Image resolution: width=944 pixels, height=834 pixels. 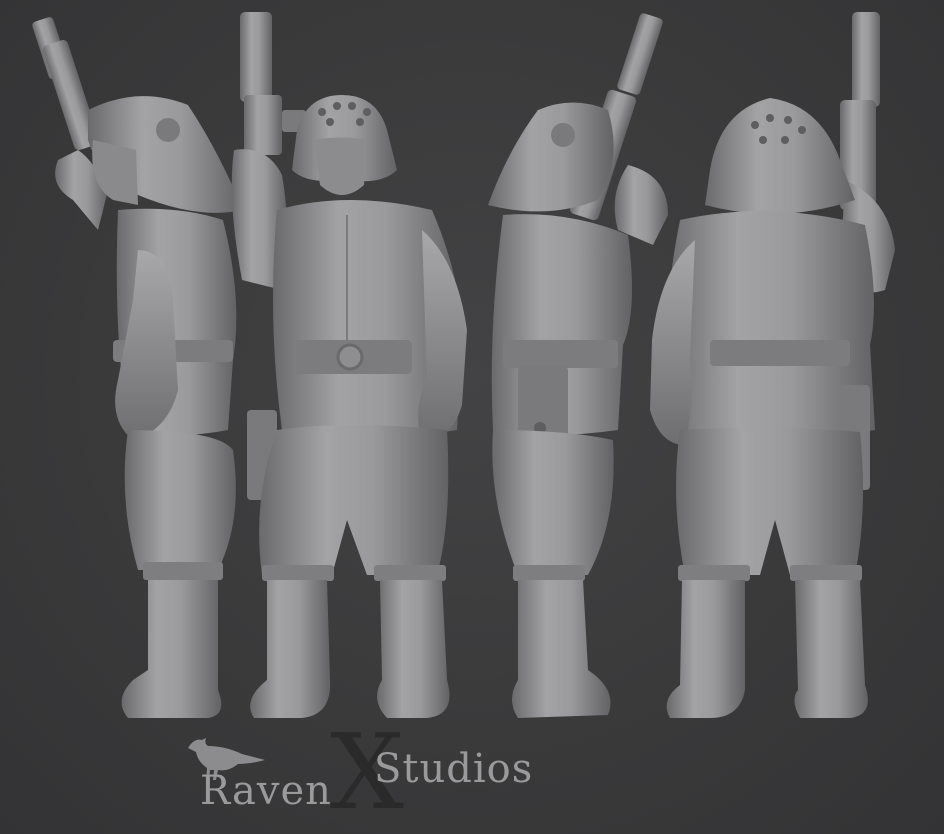 What do you see at coordinates (370, 773) in the screenshot?
I see `ravenx-studios-logo: X Raven Studios` at bounding box center [370, 773].